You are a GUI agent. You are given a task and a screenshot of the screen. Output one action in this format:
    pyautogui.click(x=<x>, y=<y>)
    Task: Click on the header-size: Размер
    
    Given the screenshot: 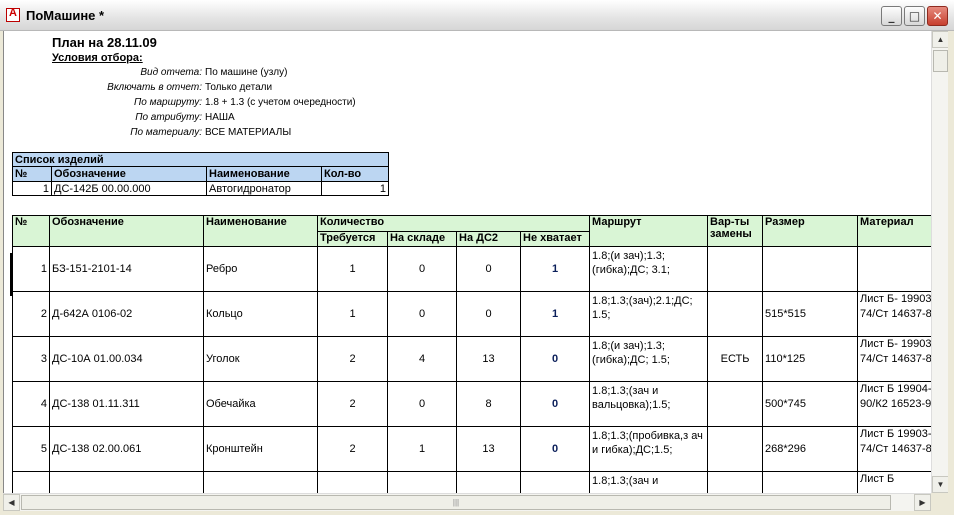 What is the action you would take?
    pyautogui.click(x=810, y=231)
    